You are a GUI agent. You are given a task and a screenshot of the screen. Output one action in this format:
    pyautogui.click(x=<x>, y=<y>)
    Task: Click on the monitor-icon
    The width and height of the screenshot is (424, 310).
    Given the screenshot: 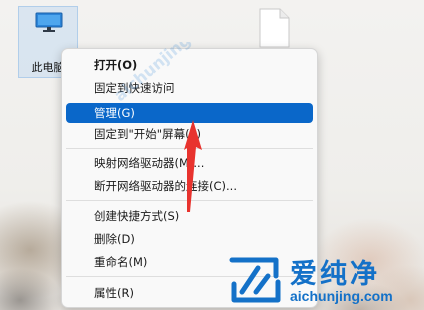 What is the action you would take?
    pyautogui.click(x=49, y=22)
    